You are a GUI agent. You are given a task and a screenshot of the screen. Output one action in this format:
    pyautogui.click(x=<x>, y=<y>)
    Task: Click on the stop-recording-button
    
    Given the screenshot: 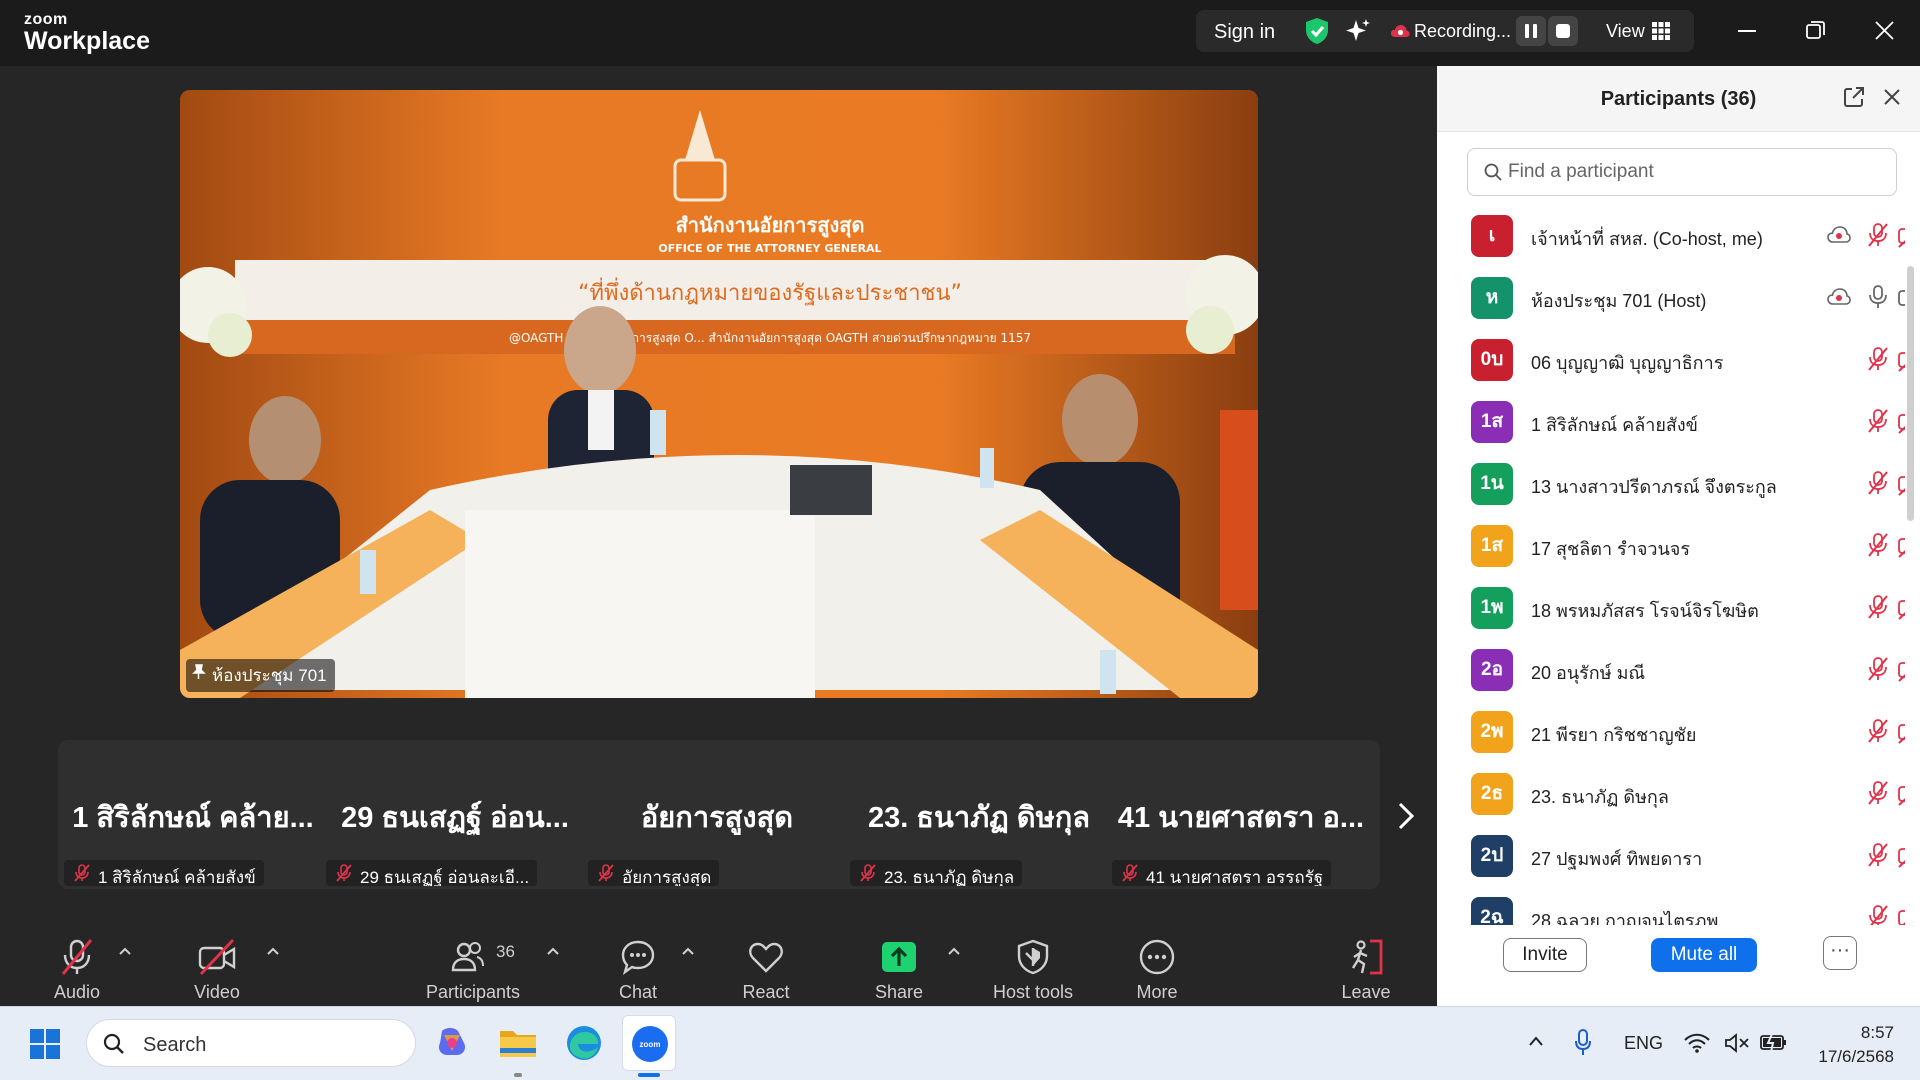 What is the action you would take?
    pyautogui.click(x=1563, y=31)
    